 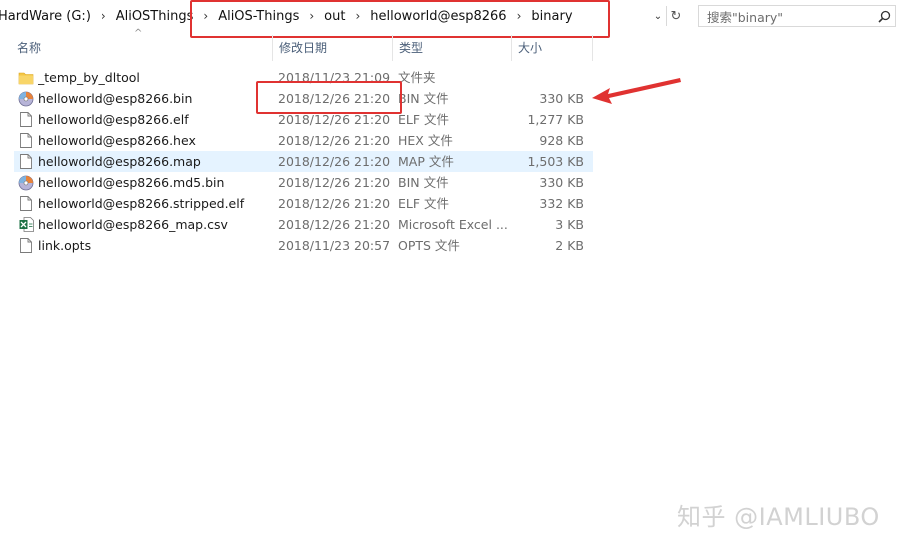 I want to click on column-header: ^ 名称 修改日期 类型 大小, so click(x=296, y=44).